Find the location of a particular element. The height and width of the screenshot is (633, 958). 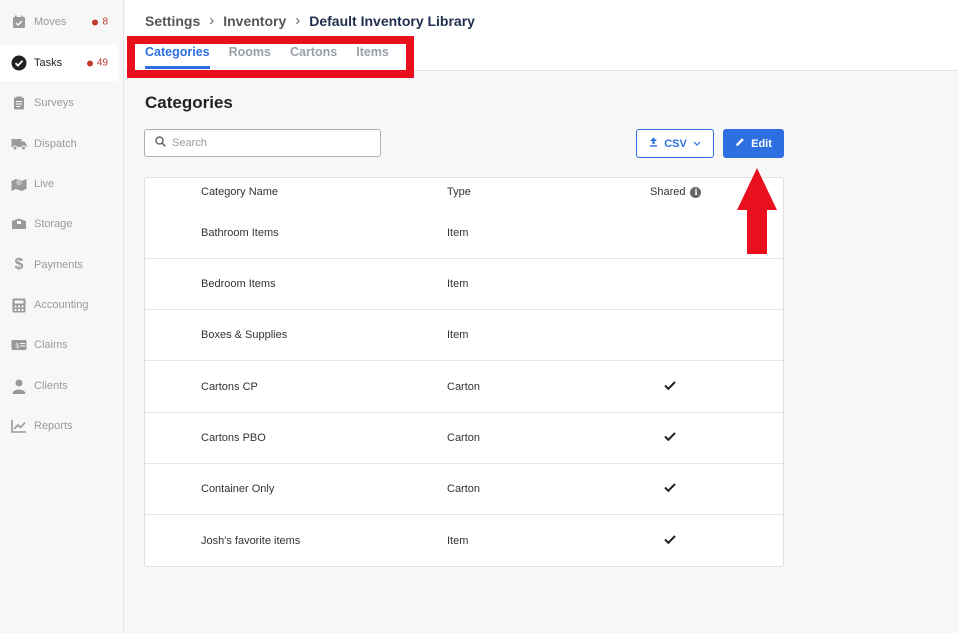

column-header-shared-label: Shared is located at coordinates (668, 192).